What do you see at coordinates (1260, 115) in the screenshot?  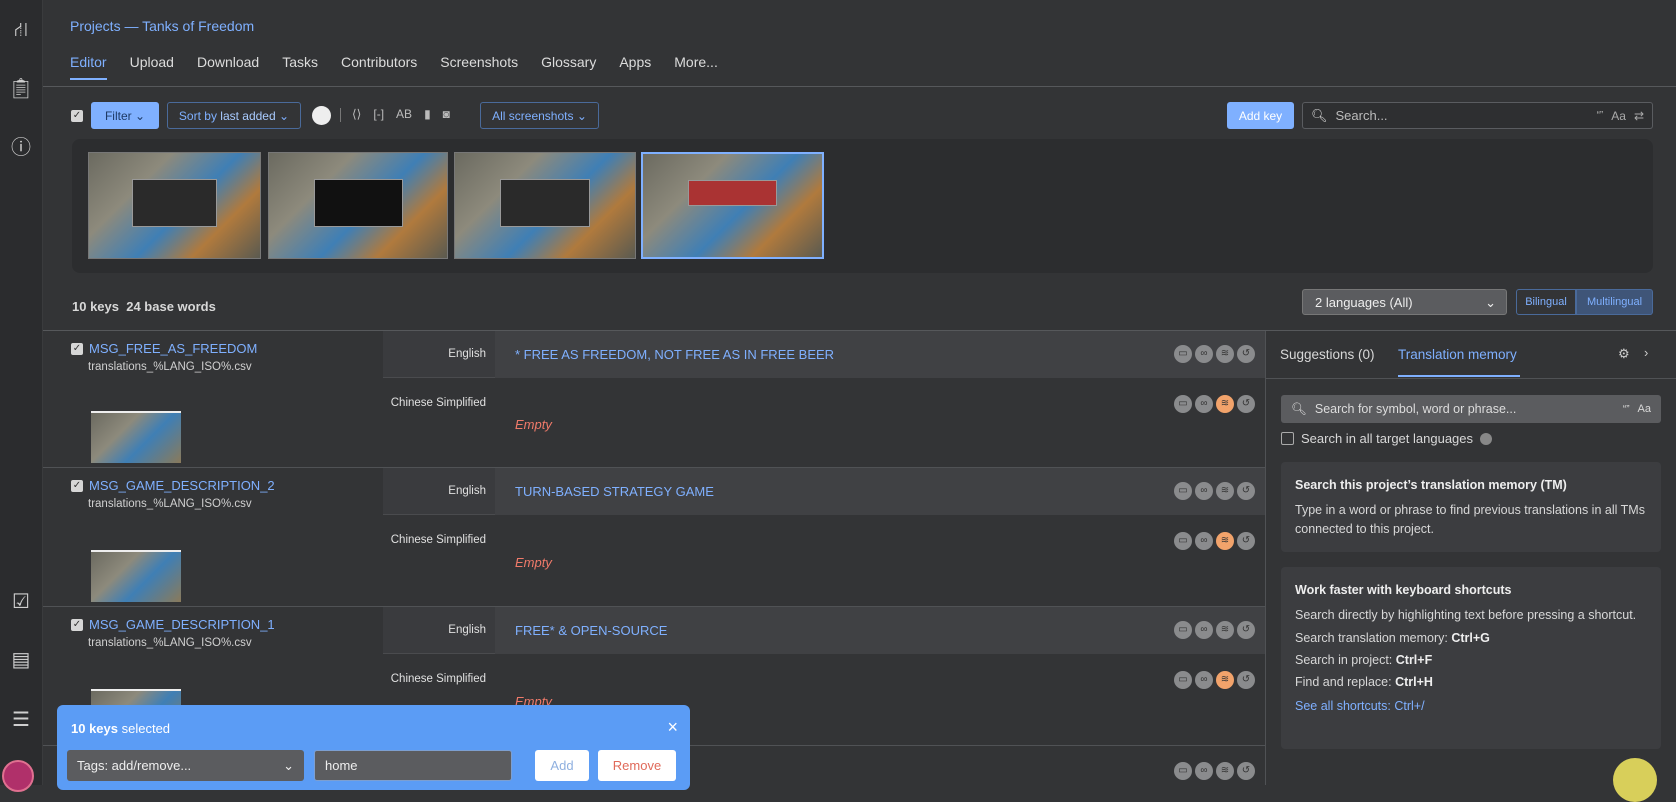 I see `add-key-button: Add key` at bounding box center [1260, 115].